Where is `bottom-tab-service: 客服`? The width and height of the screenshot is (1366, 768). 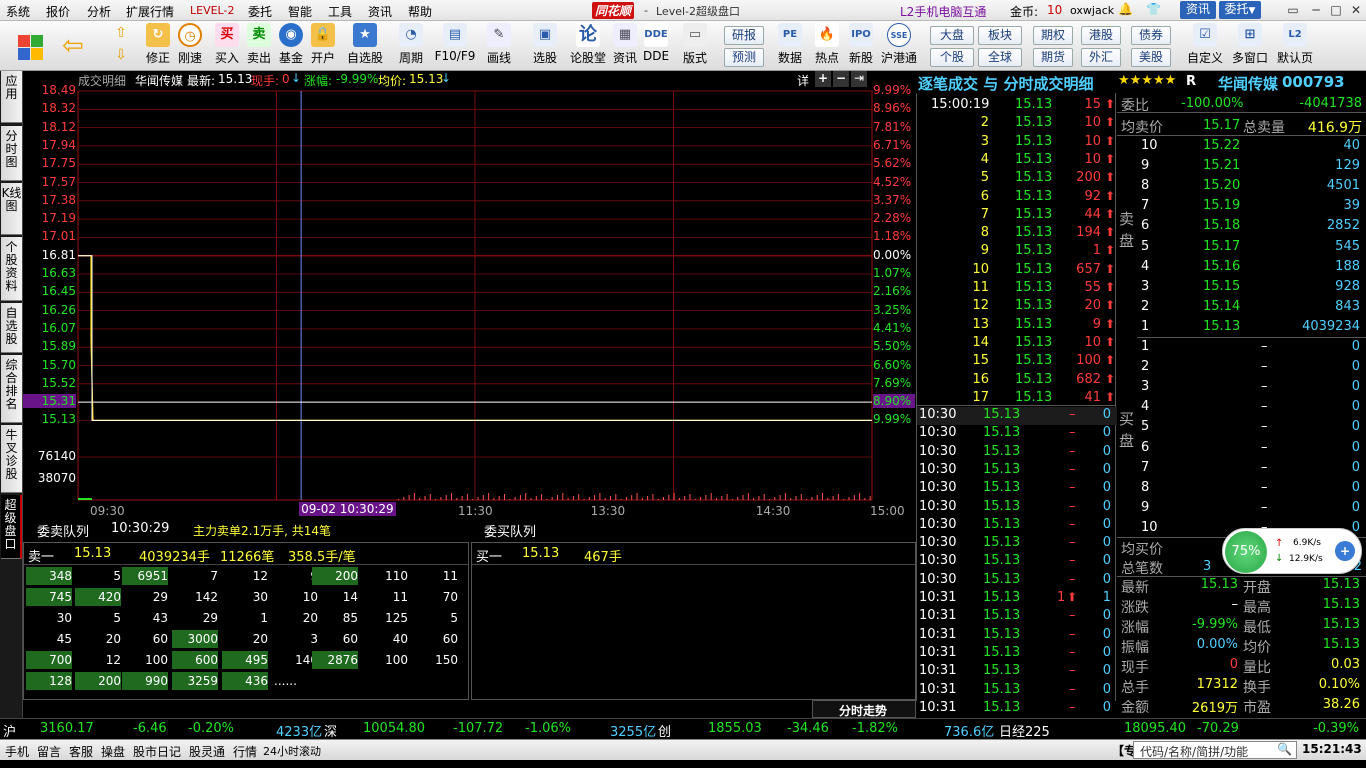 bottom-tab-service: 客服 is located at coordinates (81, 751).